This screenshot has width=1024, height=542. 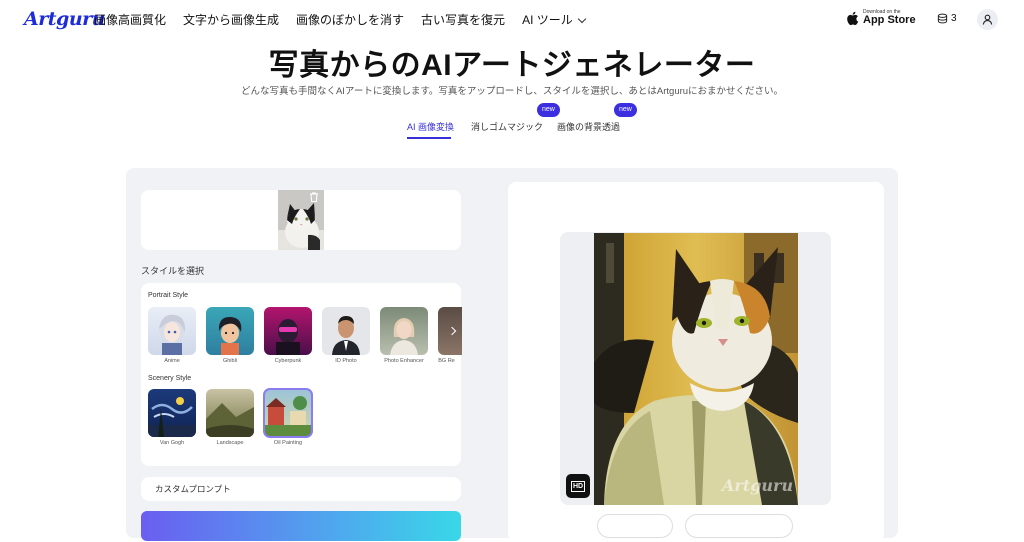 What do you see at coordinates (168, 295) in the screenshot?
I see `portrait-style-label: Portrait Style` at bounding box center [168, 295].